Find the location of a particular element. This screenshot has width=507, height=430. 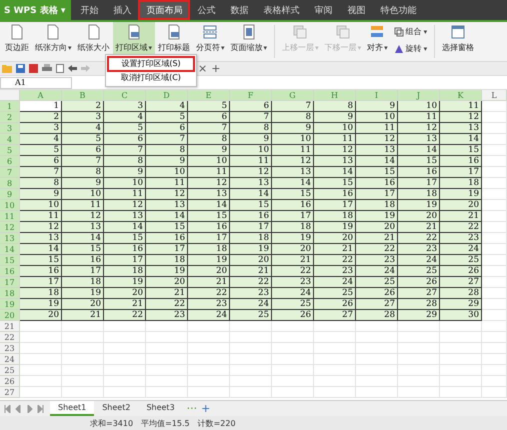

menu-item: 设置打印区域(S) is located at coordinates (151, 64).